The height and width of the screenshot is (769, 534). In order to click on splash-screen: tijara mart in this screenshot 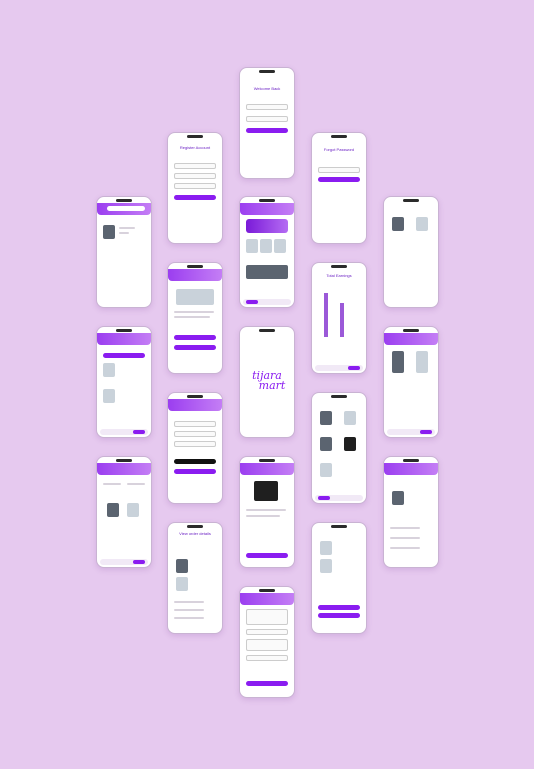, I will do `click(267, 382)`.